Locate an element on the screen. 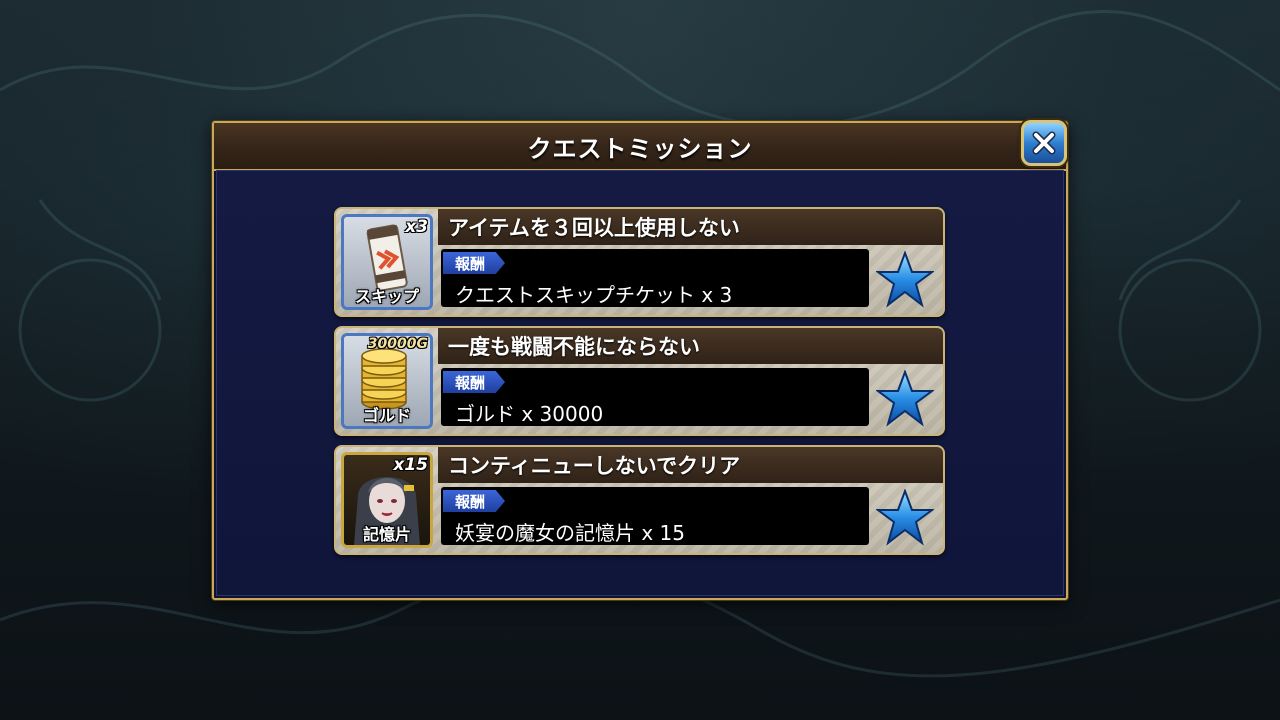  mission-reward-icon: x15 記憶片 is located at coordinates (387, 500).